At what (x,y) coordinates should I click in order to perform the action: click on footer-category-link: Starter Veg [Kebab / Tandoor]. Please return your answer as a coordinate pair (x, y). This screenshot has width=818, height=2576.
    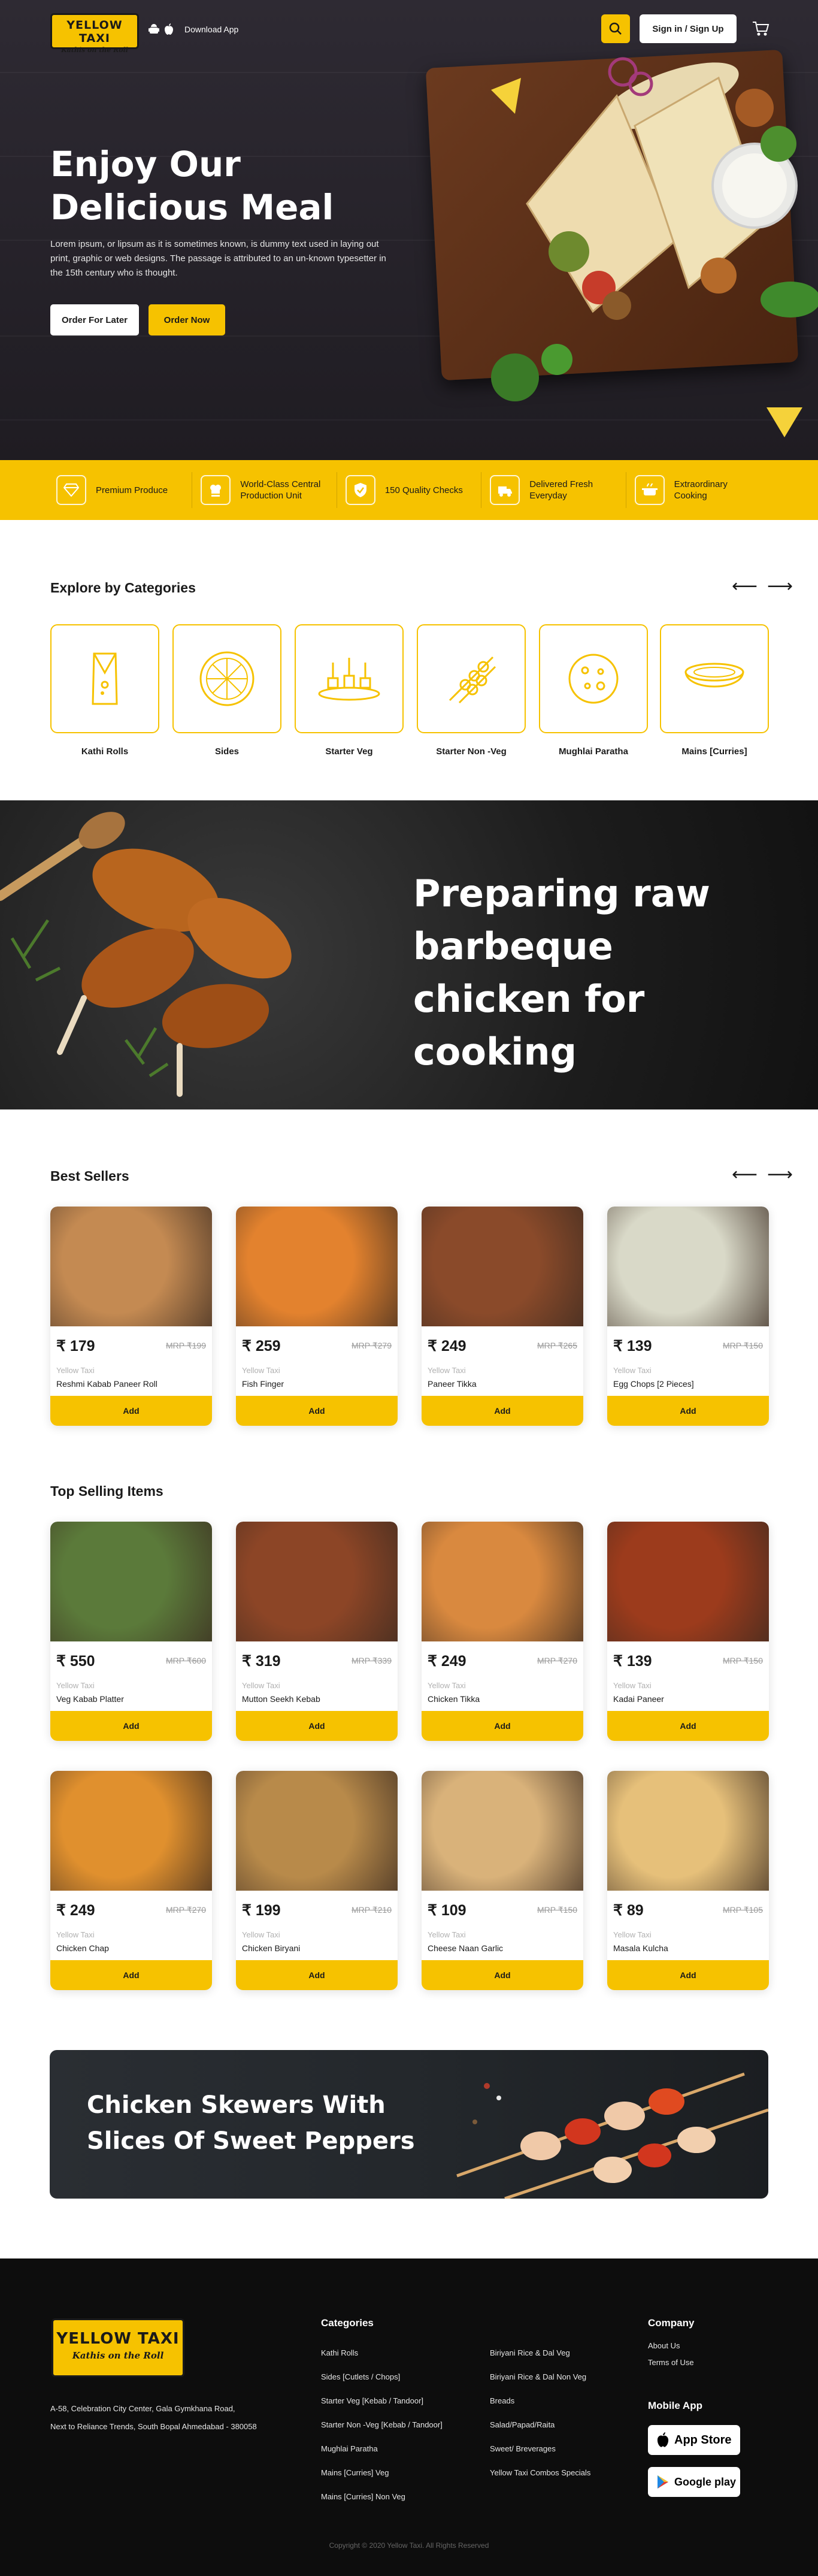
    Looking at the image, I should click on (393, 2401).